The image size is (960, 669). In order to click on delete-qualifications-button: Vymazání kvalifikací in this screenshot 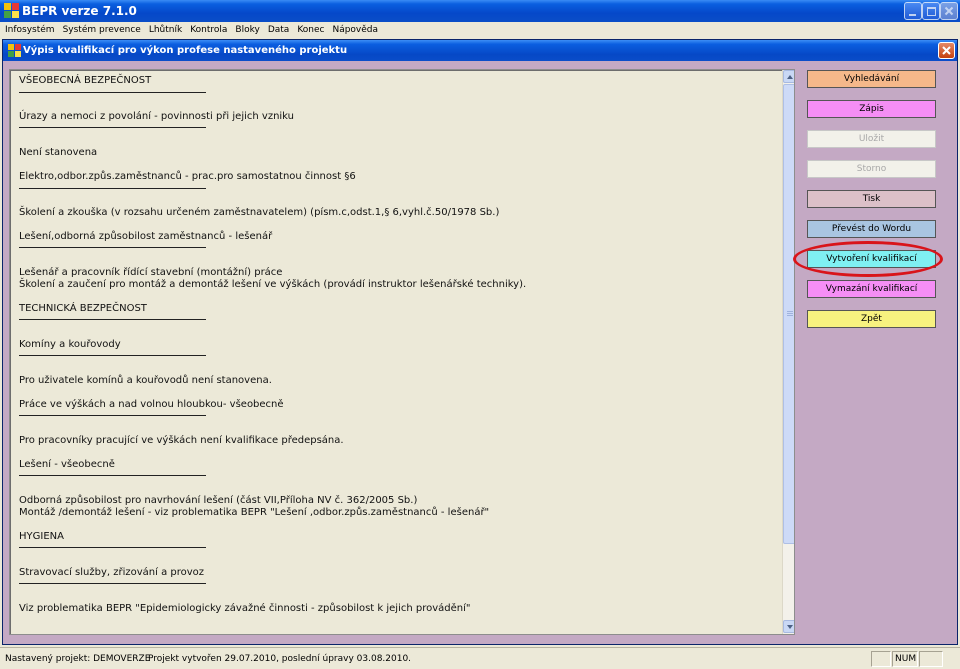, I will do `click(871, 289)`.